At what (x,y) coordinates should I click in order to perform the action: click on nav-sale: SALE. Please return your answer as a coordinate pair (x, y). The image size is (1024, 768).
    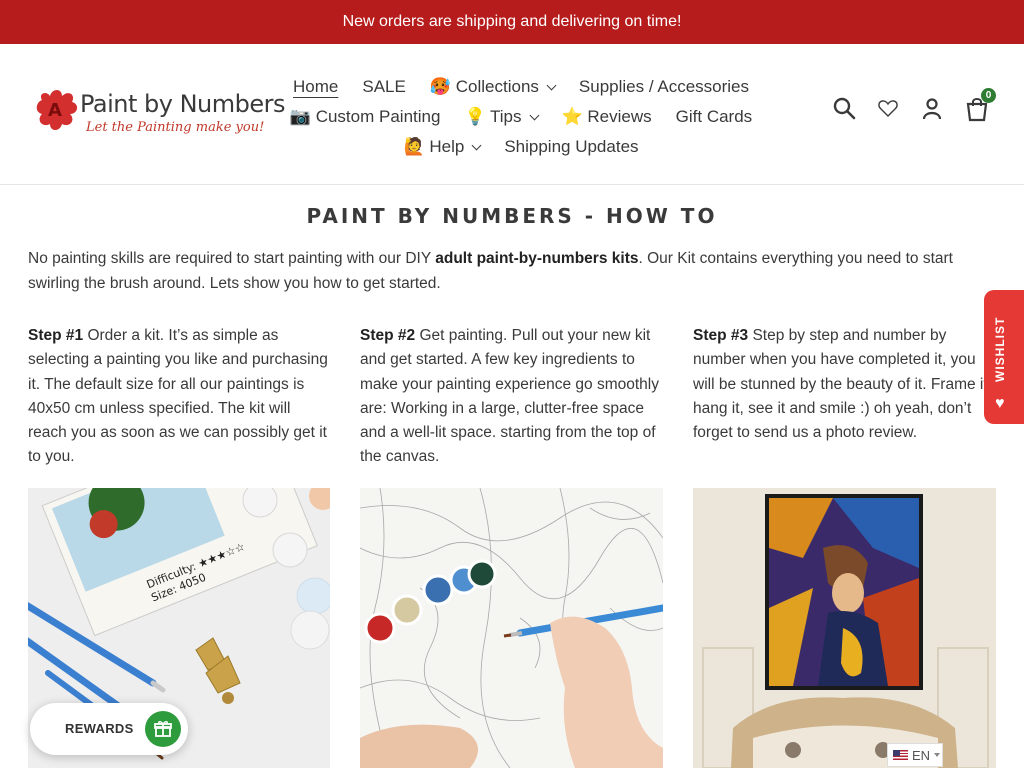
    Looking at the image, I should click on (383, 87).